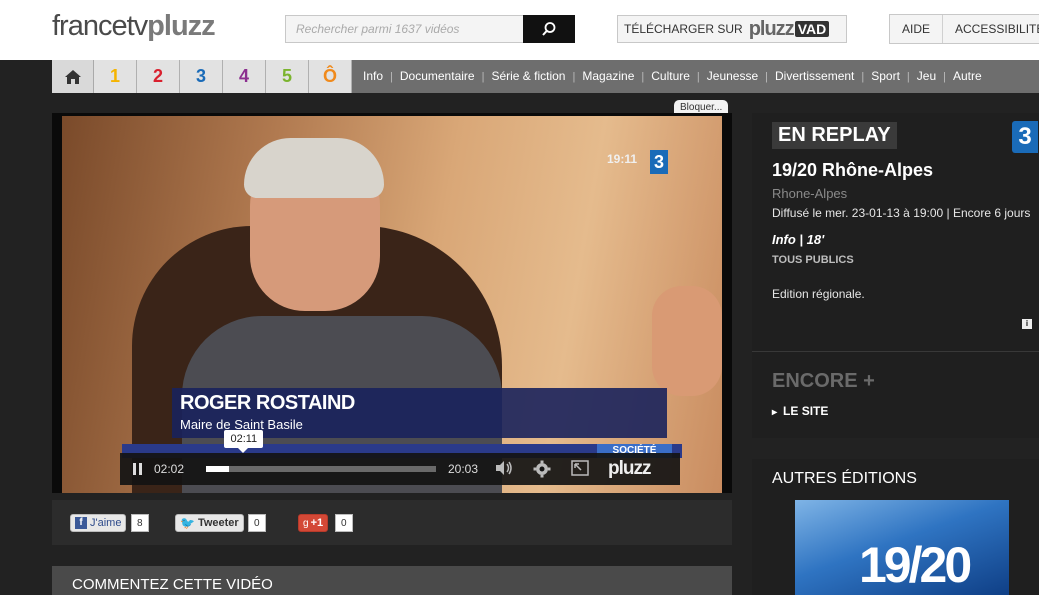  I want to click on vad-prefix: TÉLÉCHARGER SUR, so click(683, 29).